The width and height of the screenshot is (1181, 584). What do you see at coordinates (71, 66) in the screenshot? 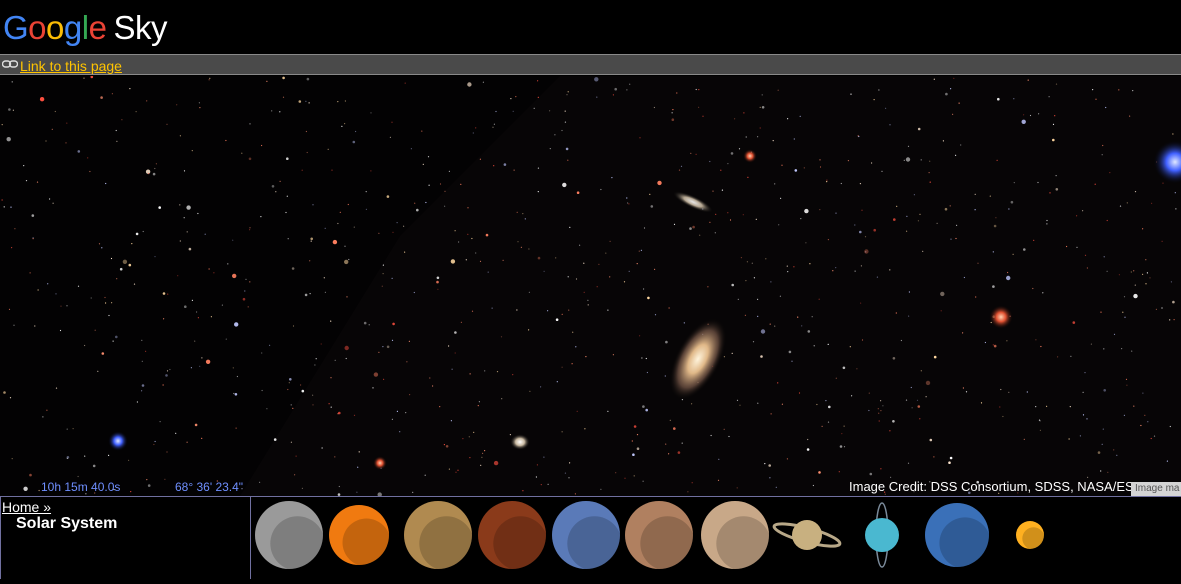
I see `link-to-this-page: Link to this page` at bounding box center [71, 66].